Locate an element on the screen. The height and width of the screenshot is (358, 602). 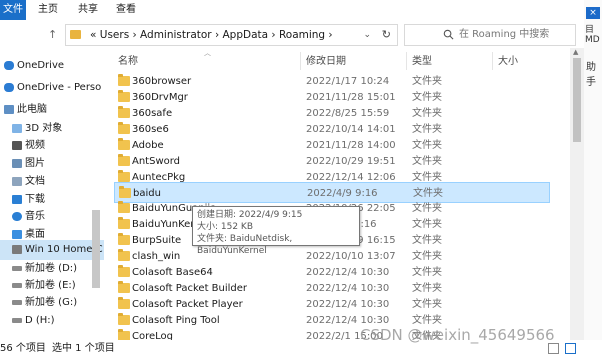
cube-icon is located at coordinates (17, 128).